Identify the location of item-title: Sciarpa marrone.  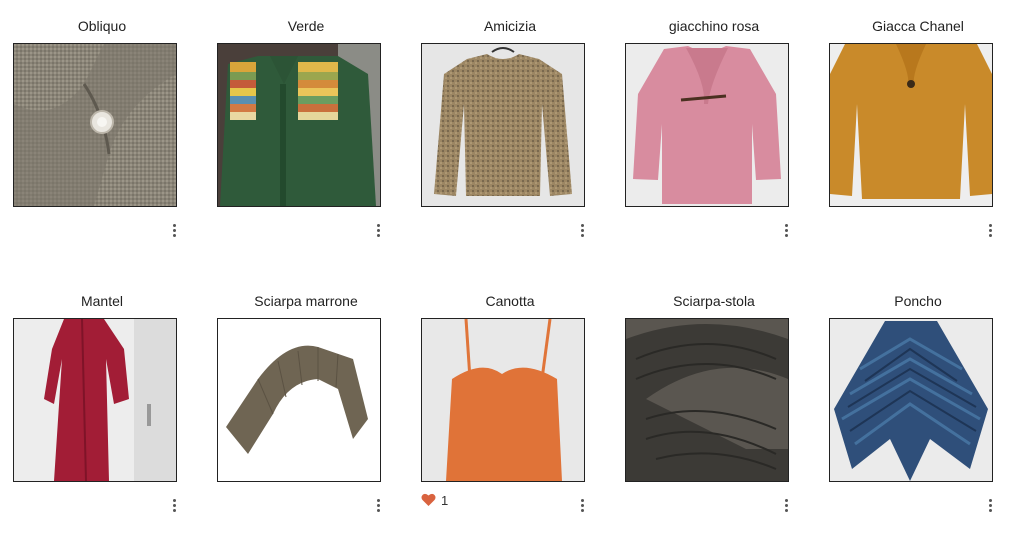
(306, 301).